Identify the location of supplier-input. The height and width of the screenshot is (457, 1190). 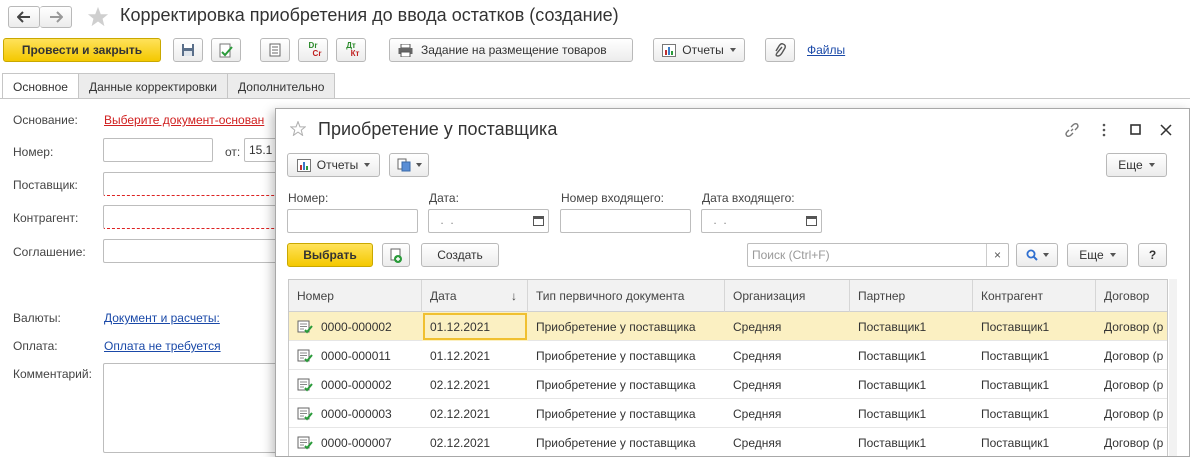
(193, 184).